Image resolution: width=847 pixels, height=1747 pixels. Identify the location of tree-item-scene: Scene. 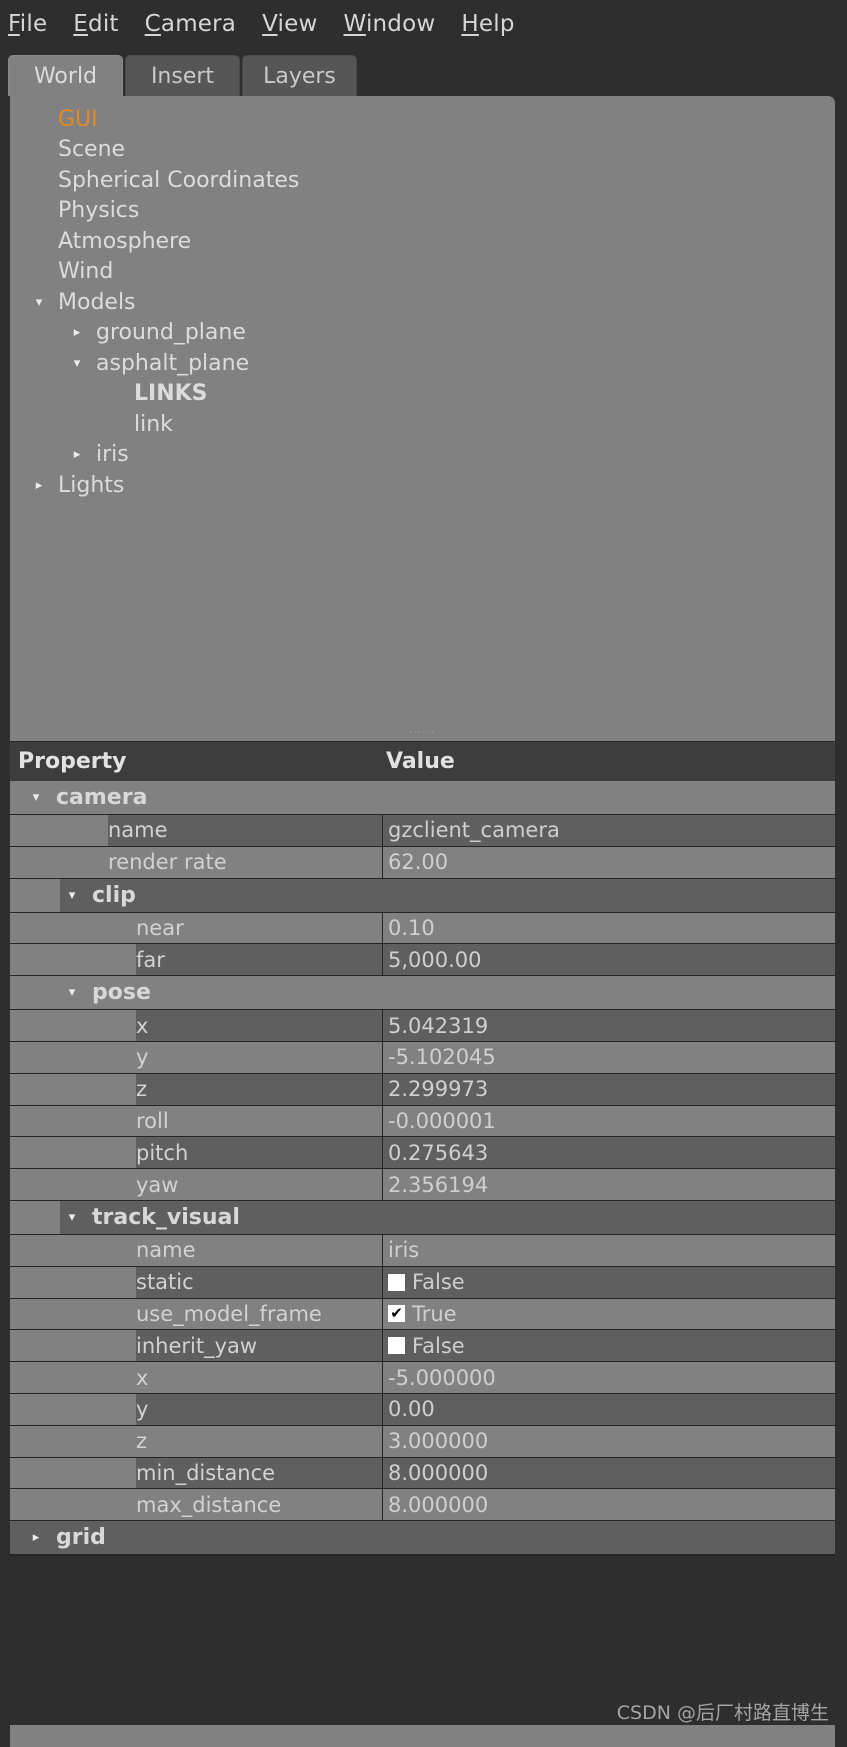
(422, 150).